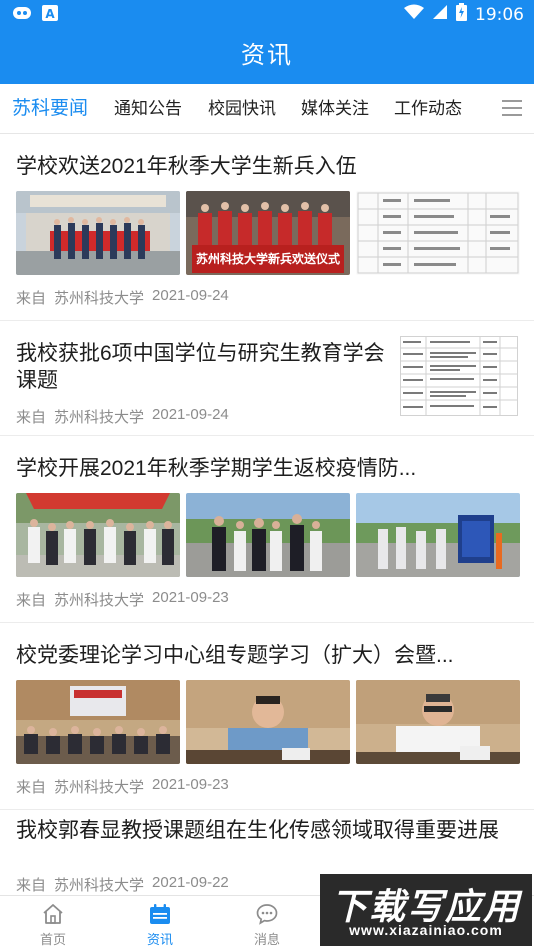  Describe the element at coordinates (22, 15) in the screenshot. I see `game-controller-icon` at that location.